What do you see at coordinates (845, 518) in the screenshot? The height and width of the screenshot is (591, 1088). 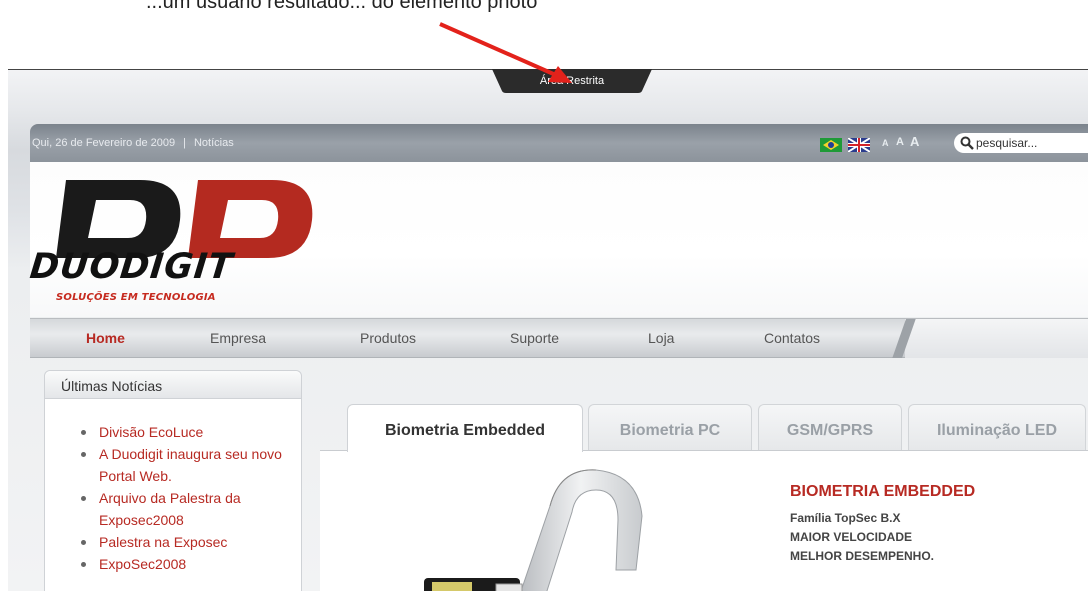 I see `product-line: Família TopSec B.X` at bounding box center [845, 518].